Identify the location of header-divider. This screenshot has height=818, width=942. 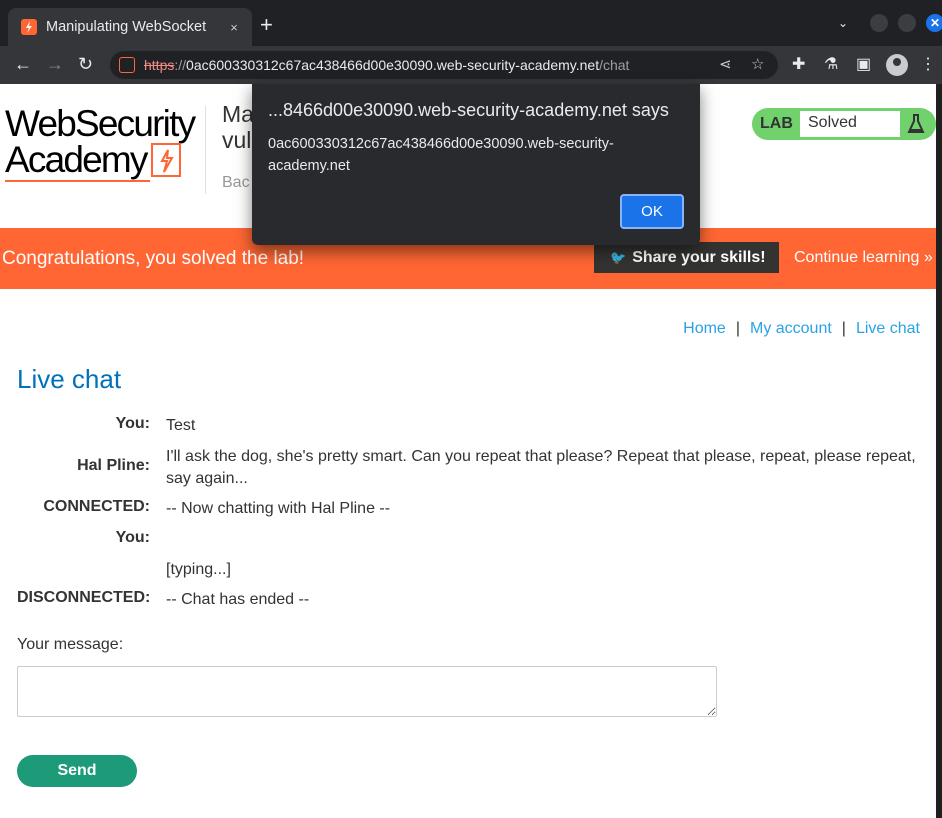
(205, 150).